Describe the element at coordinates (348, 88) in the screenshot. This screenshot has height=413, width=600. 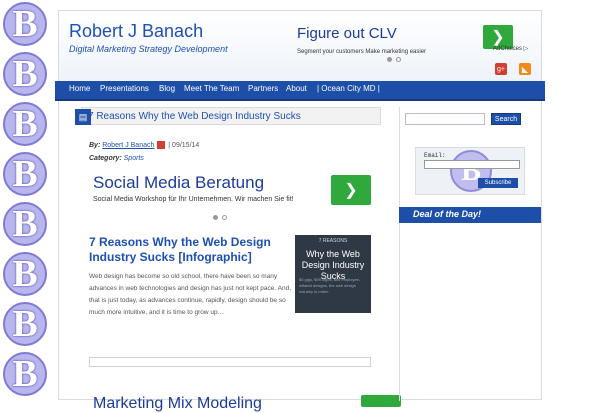
I see `nav-item-ocean-city: | Ocean City MD |` at that location.